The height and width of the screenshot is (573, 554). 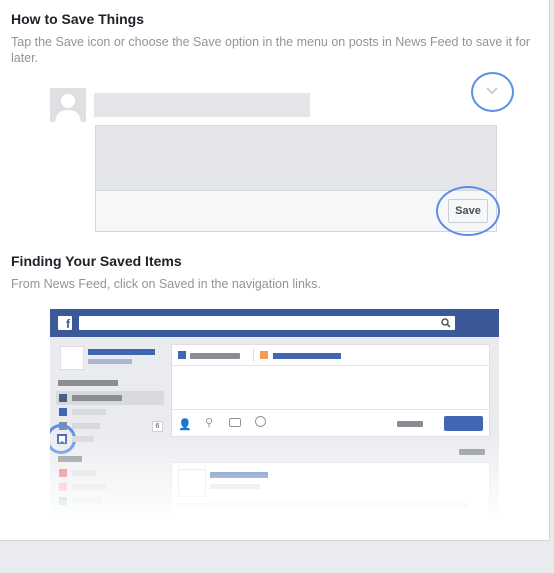 I want to click on count-badge: 6, so click(x=157, y=426).